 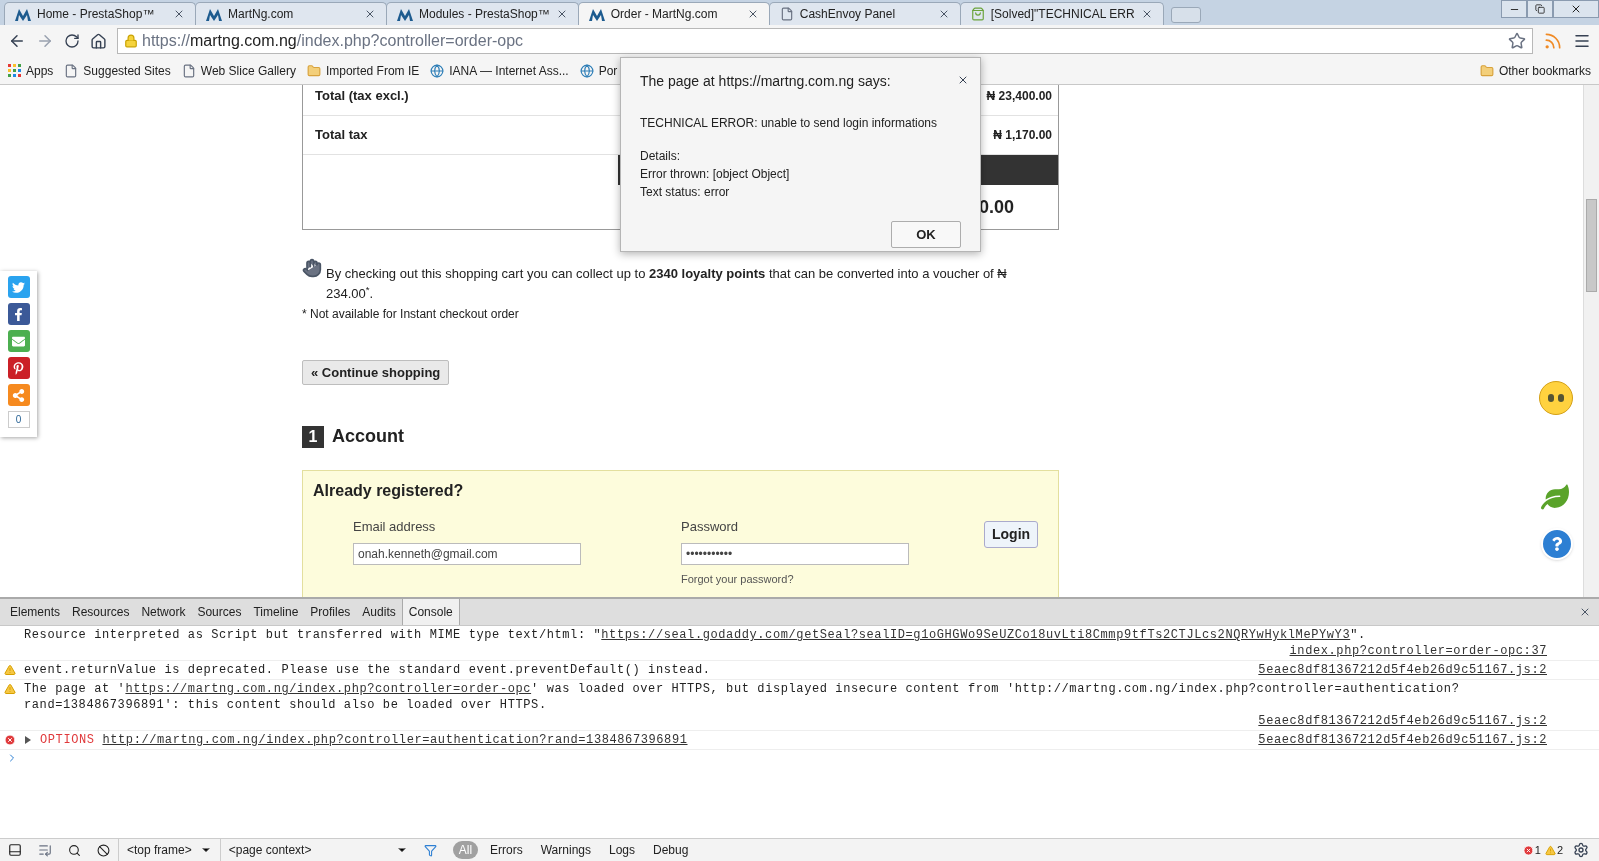 What do you see at coordinates (667, 284) in the screenshot?
I see `loyalty-text: By checking out this shopping cart you can collect up to 2340 loyalty points that can be converted into a voucher of ₦ 234.00$^{*}$.` at bounding box center [667, 284].